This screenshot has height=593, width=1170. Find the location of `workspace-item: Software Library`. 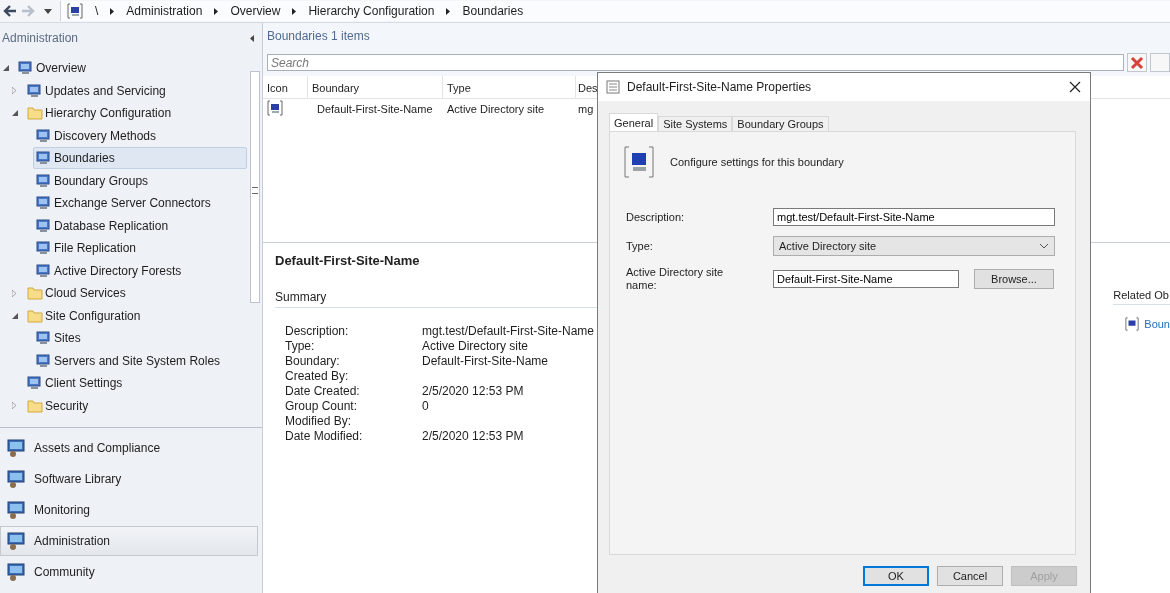

workspace-item: Software Library is located at coordinates (129, 479).